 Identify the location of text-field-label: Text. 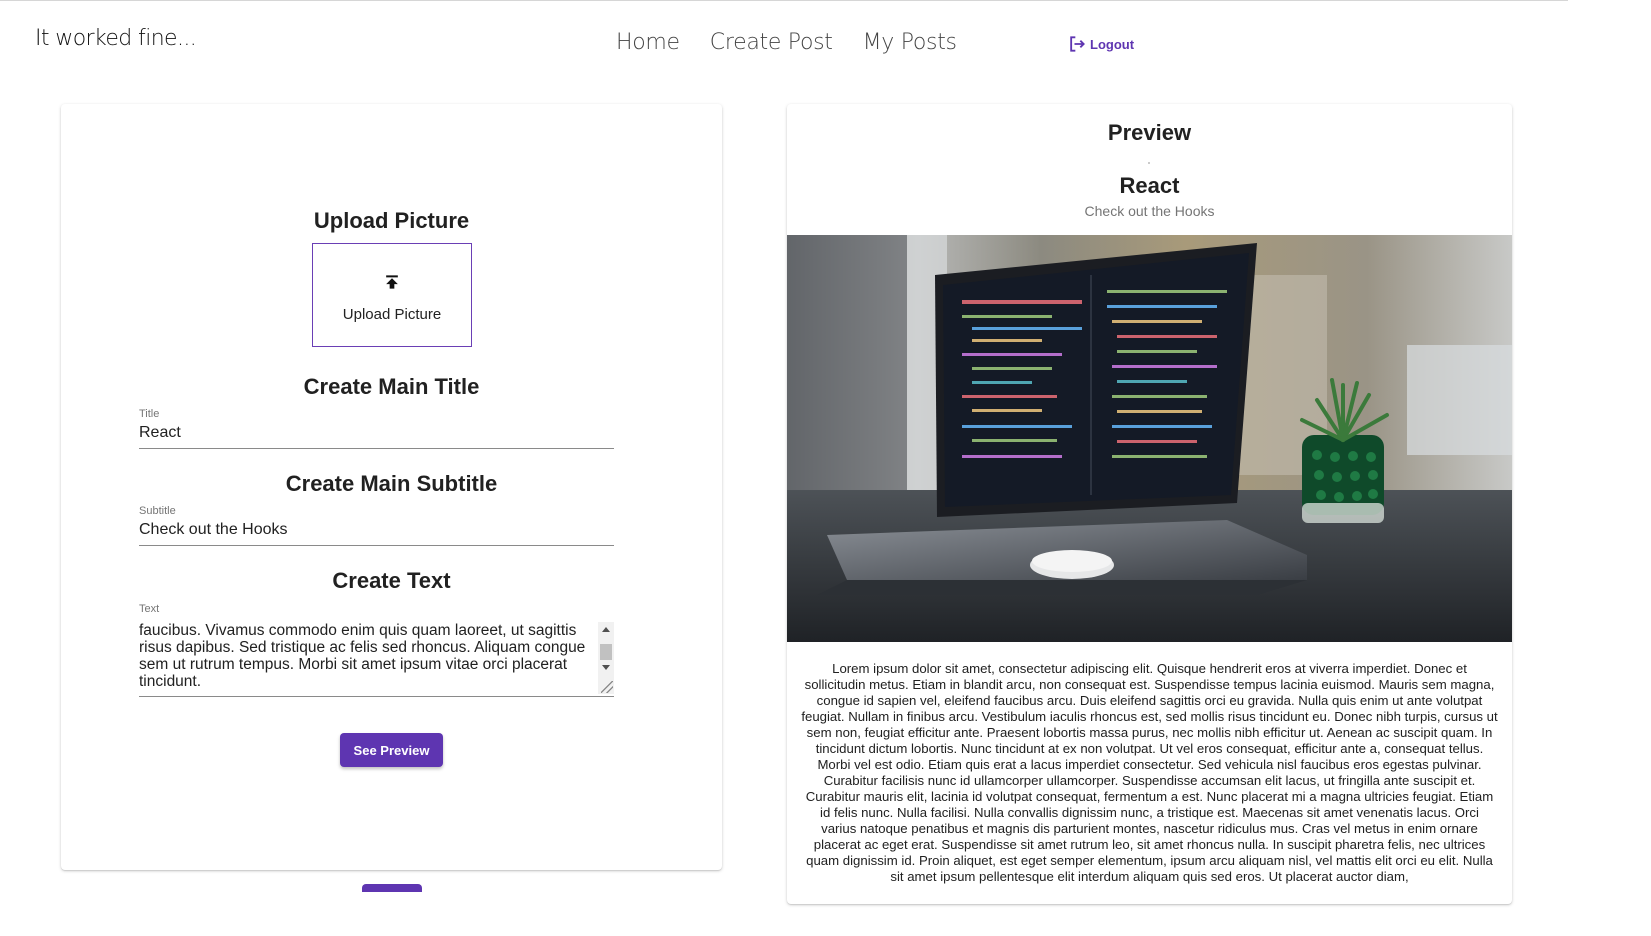
(149, 609).